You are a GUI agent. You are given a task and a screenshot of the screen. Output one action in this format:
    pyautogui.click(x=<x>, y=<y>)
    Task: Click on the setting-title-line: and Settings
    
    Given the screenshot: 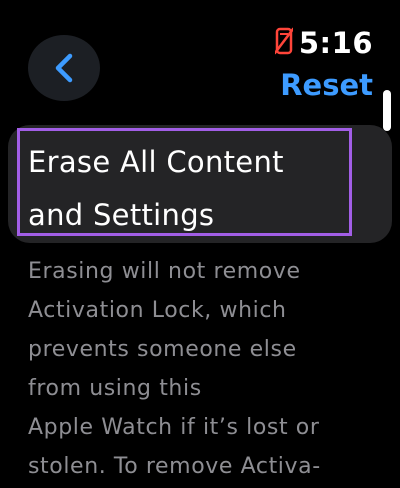 What is the action you would take?
    pyautogui.click(x=121, y=215)
    